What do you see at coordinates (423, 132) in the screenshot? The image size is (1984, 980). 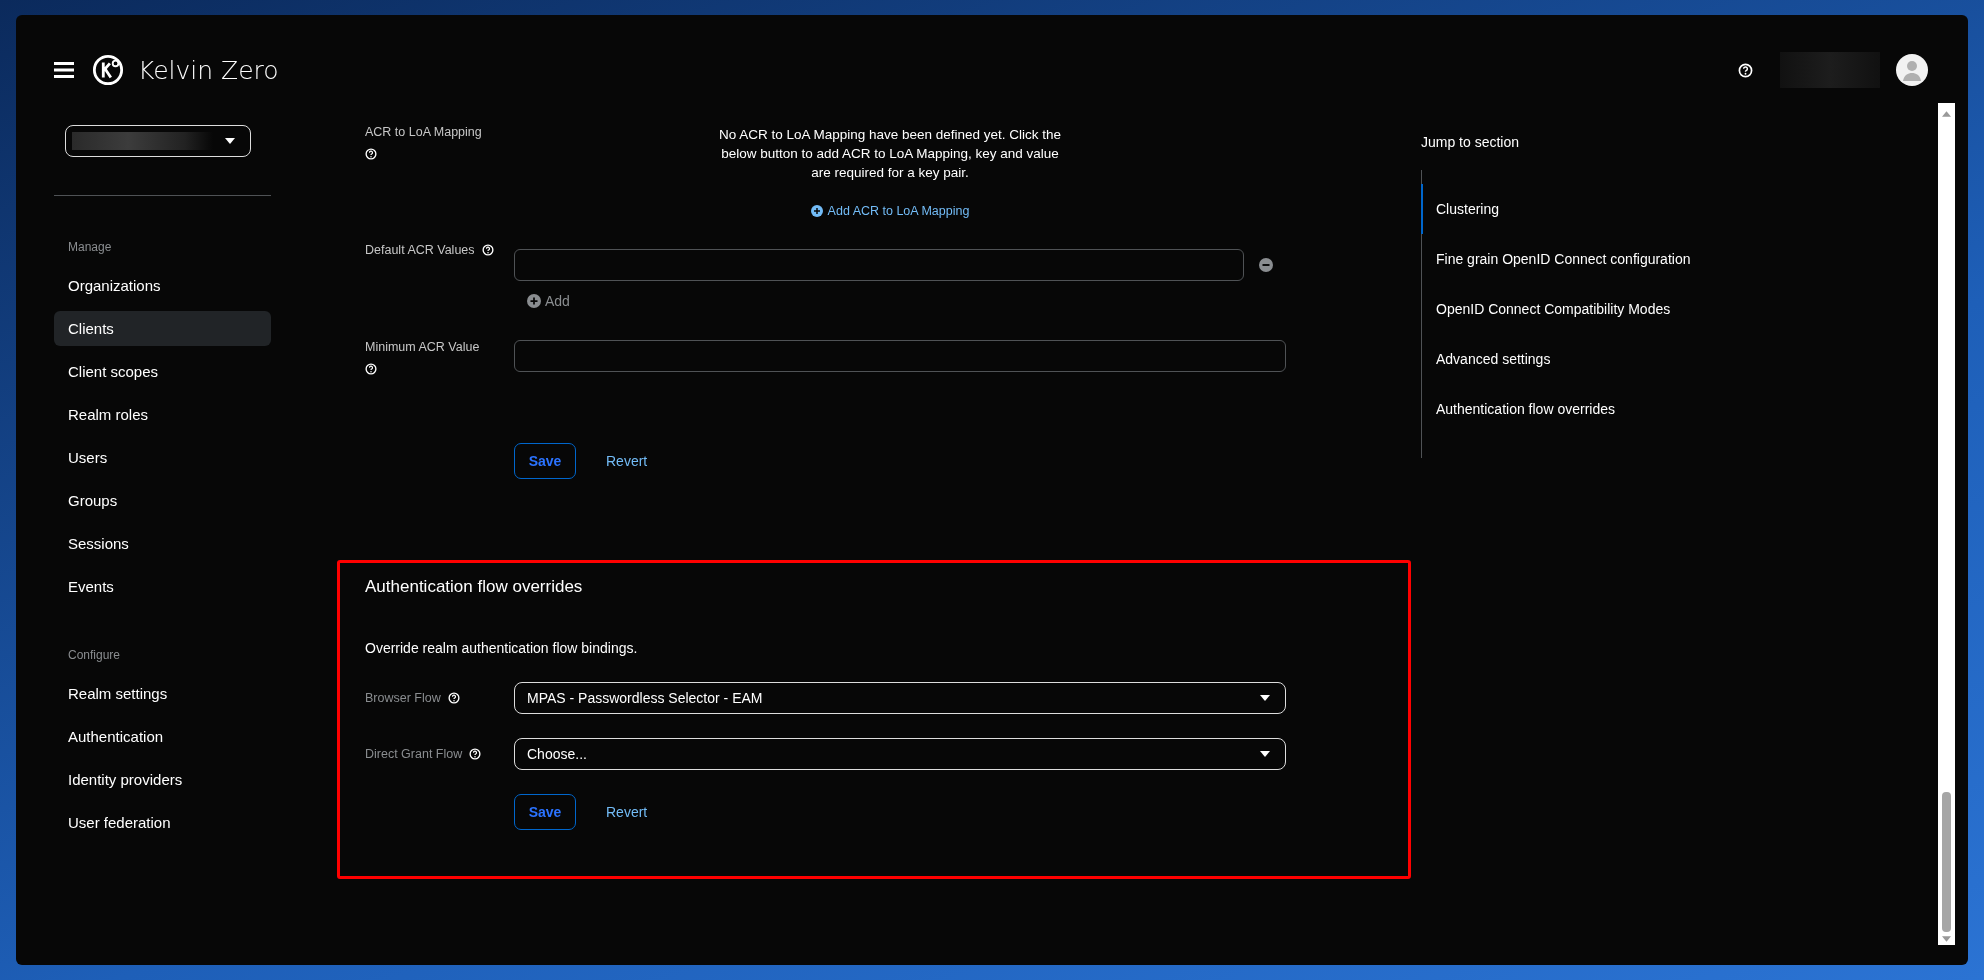 I see `field-label: ACR to LoA Mapping` at bounding box center [423, 132].